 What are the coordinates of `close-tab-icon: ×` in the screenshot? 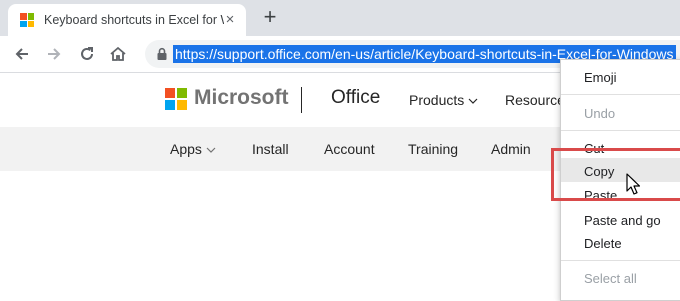 It's located at (230, 20).